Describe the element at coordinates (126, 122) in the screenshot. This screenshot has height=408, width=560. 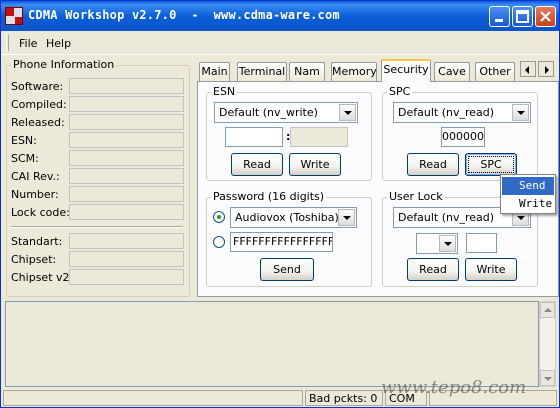
I see `released-value` at that location.